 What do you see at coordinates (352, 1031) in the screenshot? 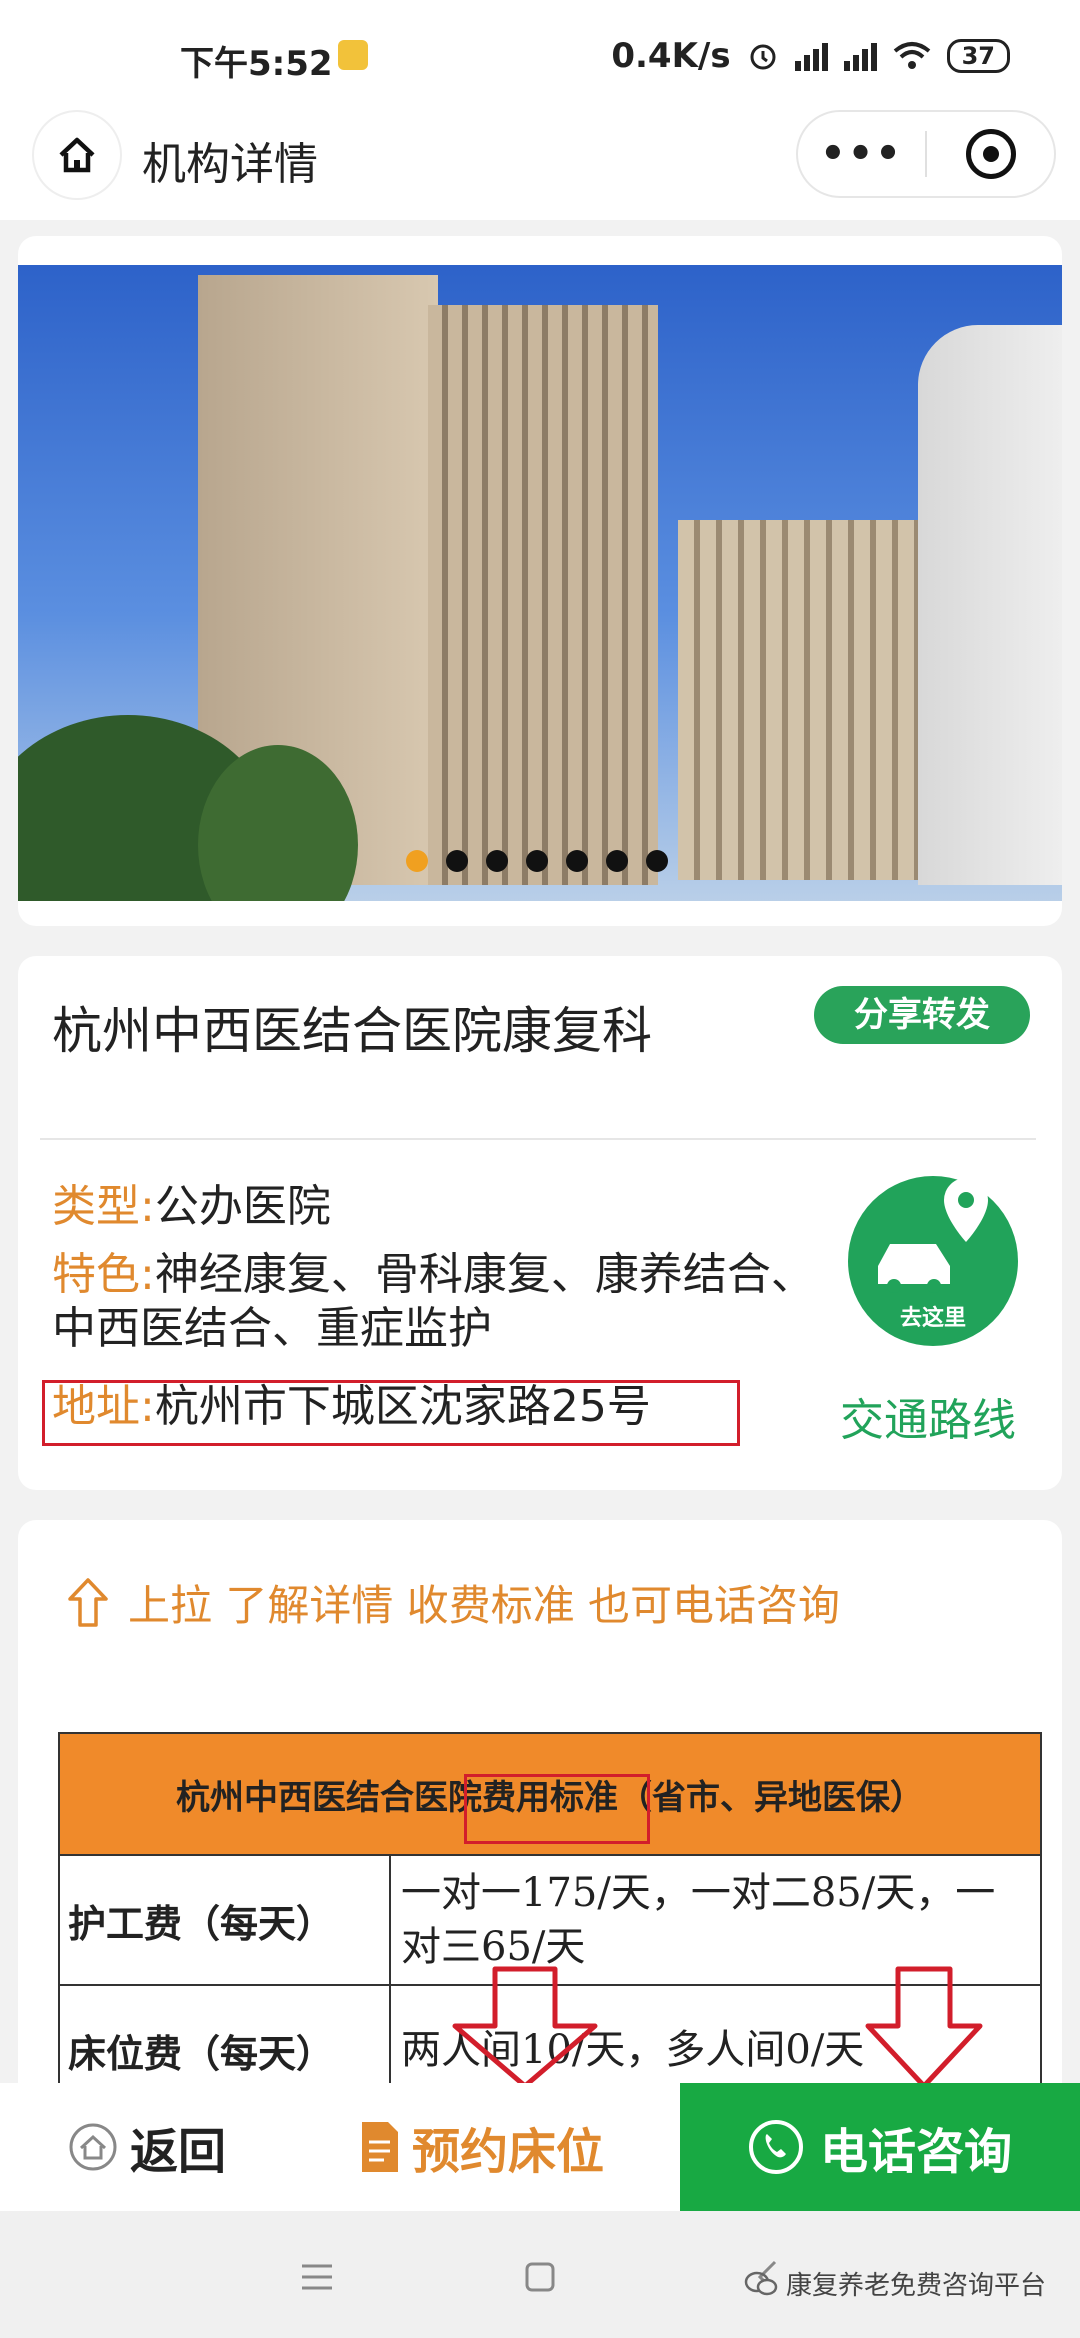
I see `institution-name: 杭州中西医结合医院康复科` at bounding box center [352, 1031].